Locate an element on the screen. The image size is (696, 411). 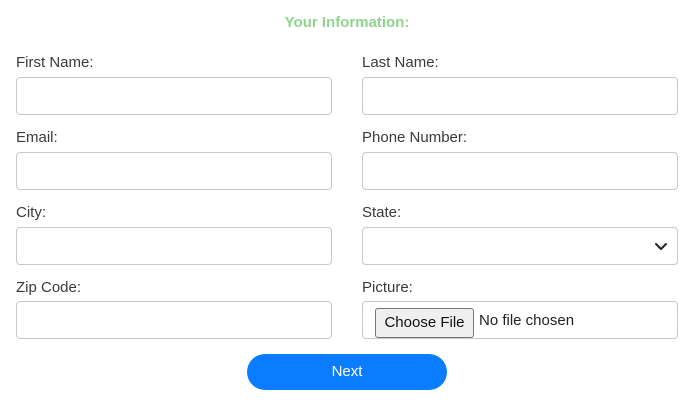
form-title: Your Information: is located at coordinates (347, 22).